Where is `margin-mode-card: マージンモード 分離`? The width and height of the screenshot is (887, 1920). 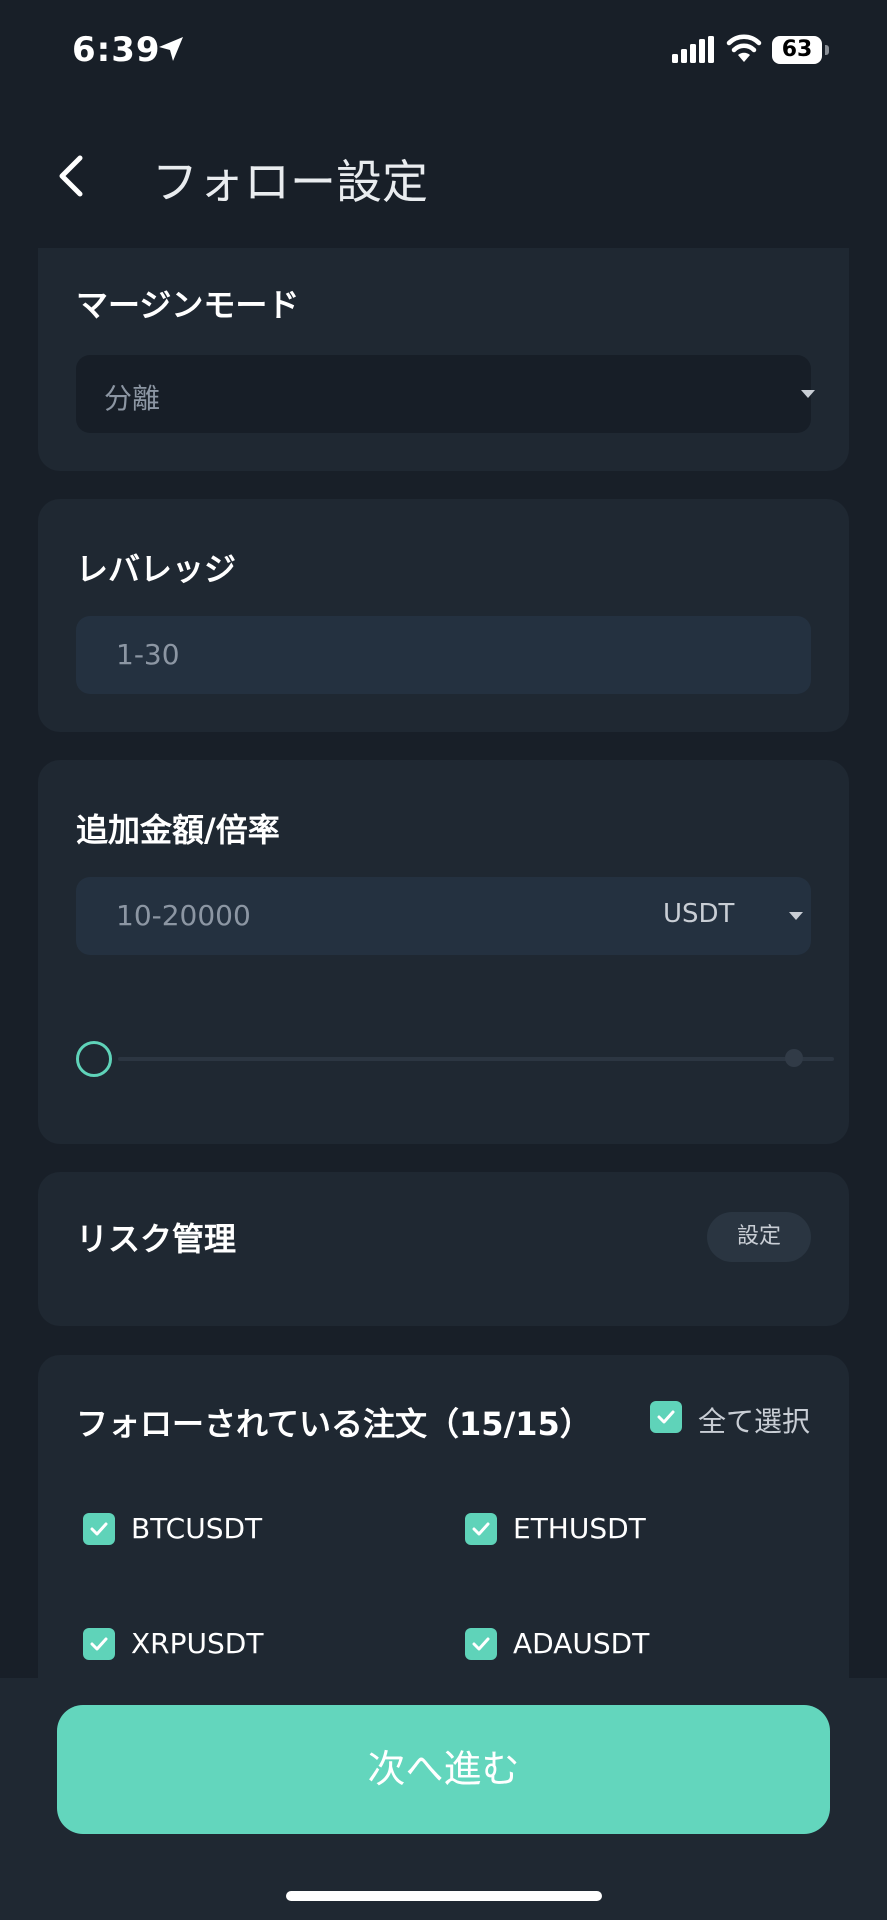 margin-mode-card: マージンモード 分離 is located at coordinates (443, 359).